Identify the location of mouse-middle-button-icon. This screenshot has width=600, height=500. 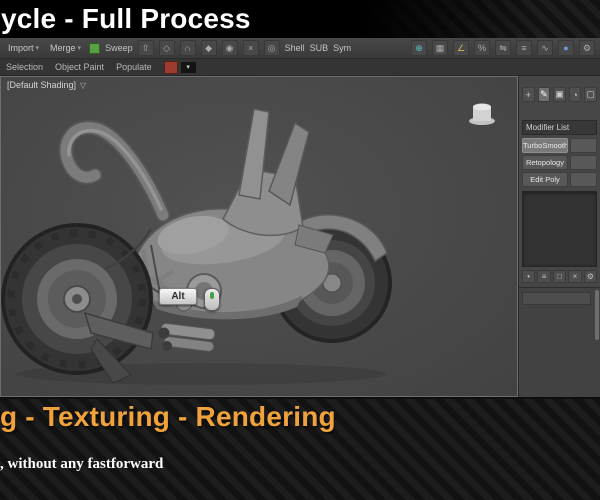
(212, 299).